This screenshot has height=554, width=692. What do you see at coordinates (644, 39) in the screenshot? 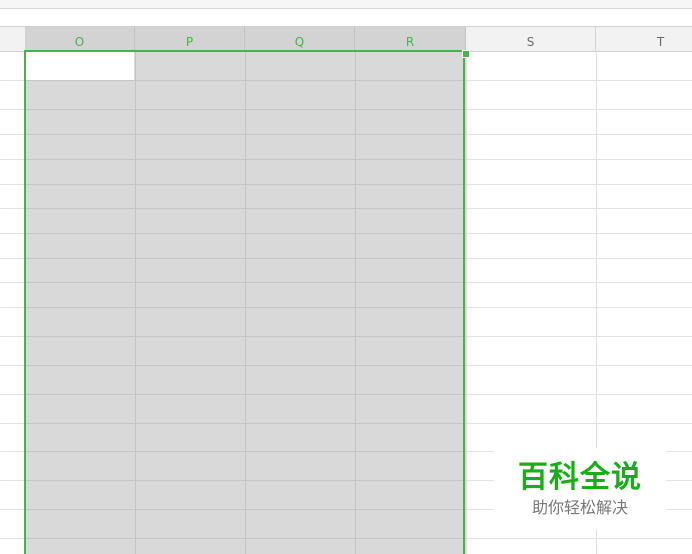
I see `column-header-t: T` at bounding box center [644, 39].